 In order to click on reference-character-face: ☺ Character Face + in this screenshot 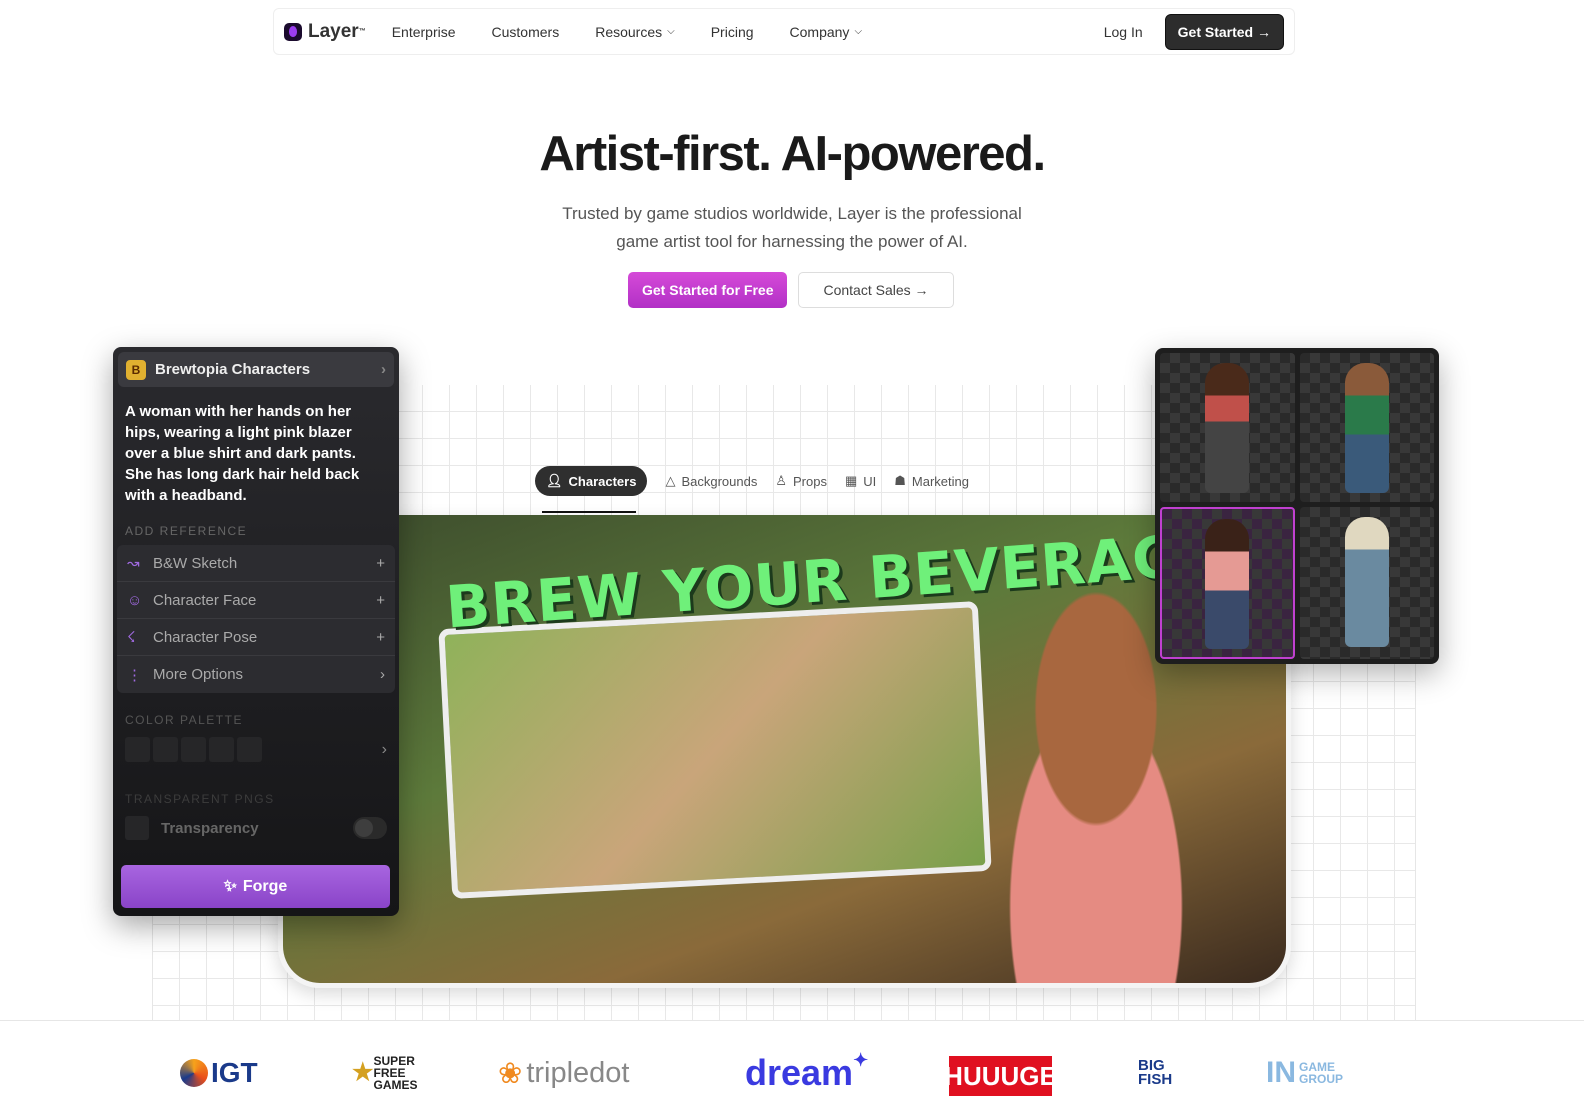, I will do `click(256, 600)`.